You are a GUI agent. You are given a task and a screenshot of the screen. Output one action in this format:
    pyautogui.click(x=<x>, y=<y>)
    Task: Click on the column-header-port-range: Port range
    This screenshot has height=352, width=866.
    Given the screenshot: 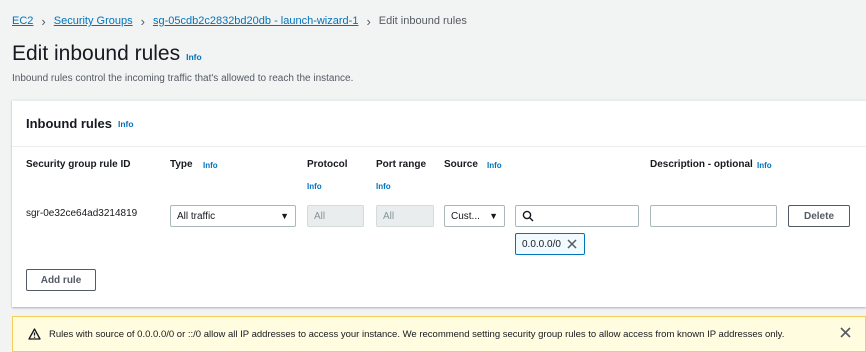 What is the action you would take?
    pyautogui.click(x=401, y=164)
    